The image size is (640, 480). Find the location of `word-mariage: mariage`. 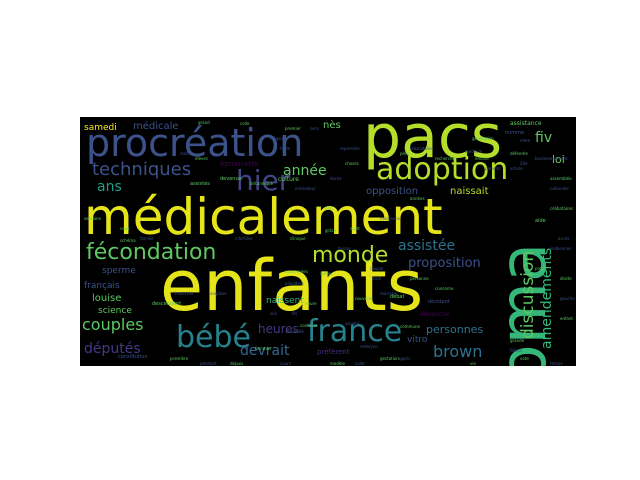

word-mariage: mariage is located at coordinates (388, 293).